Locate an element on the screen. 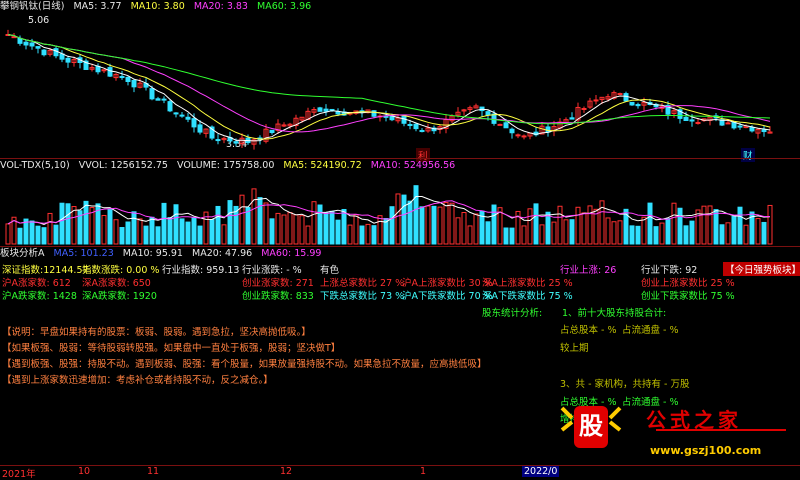 Image resolution: width=800 pixels, height=480 pixels. total-up-ratio: 上涨总家数比 27 % is located at coordinates (362, 283).